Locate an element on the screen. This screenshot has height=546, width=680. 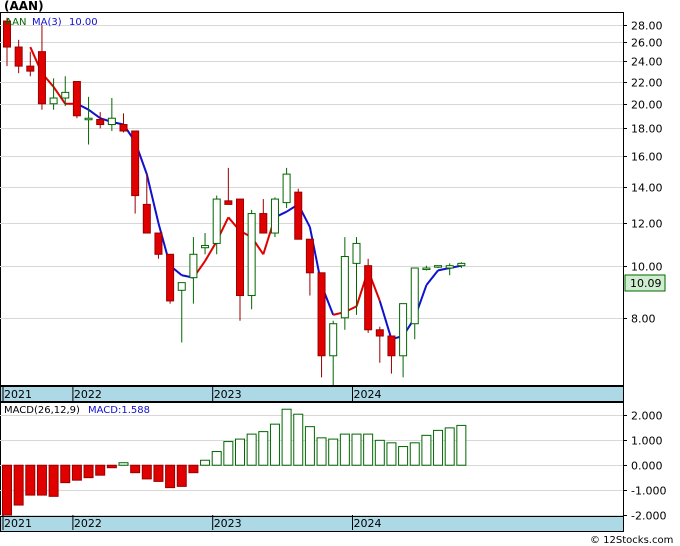
price-tick-label: 16.00 is located at coordinates (647, 157).